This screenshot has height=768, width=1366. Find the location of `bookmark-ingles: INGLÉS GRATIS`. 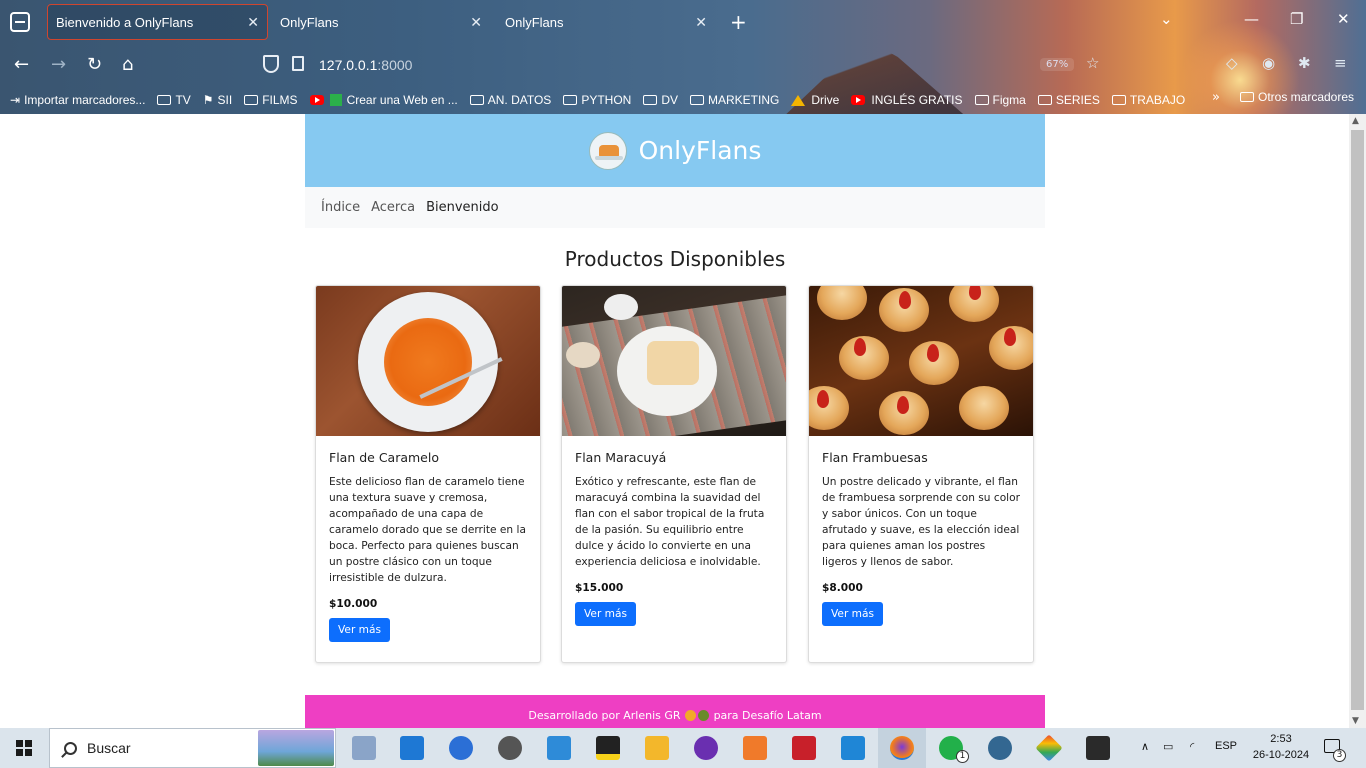

bookmark-ingles: INGLÉS GRATIS is located at coordinates (907, 100).